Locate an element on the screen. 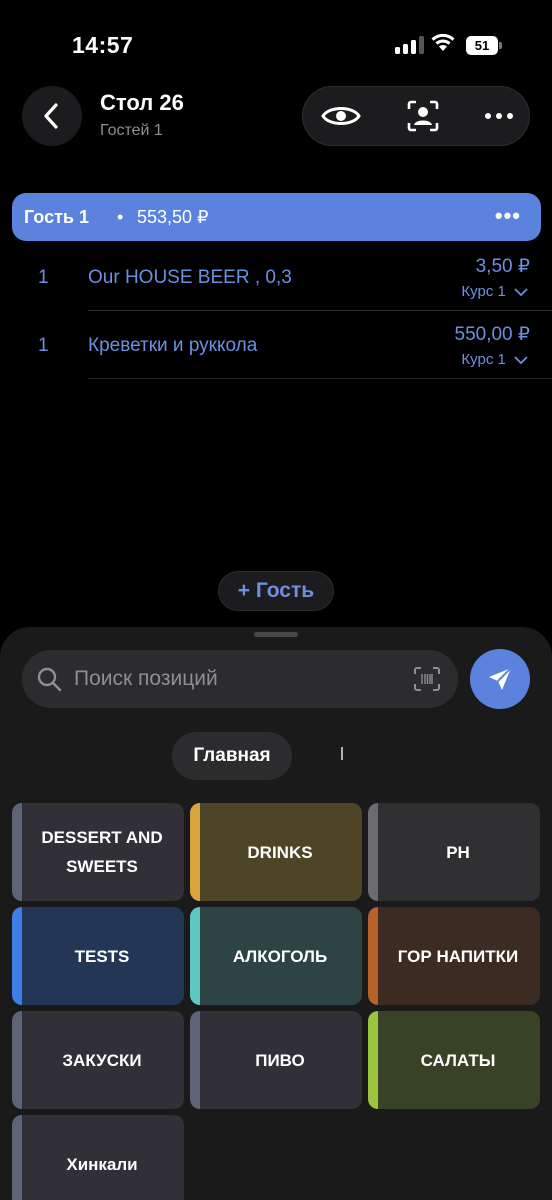  more-button is located at coordinates (499, 116).